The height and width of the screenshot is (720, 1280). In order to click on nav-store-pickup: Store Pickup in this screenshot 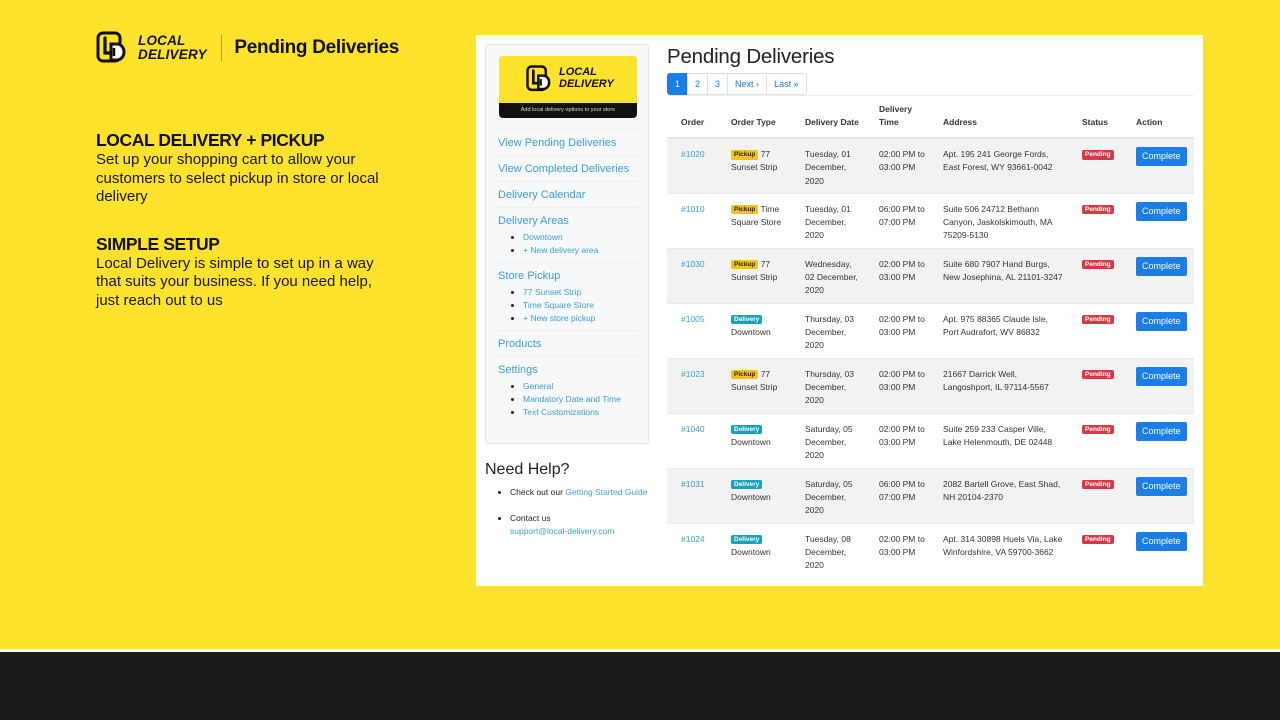, I will do `click(568, 276)`.